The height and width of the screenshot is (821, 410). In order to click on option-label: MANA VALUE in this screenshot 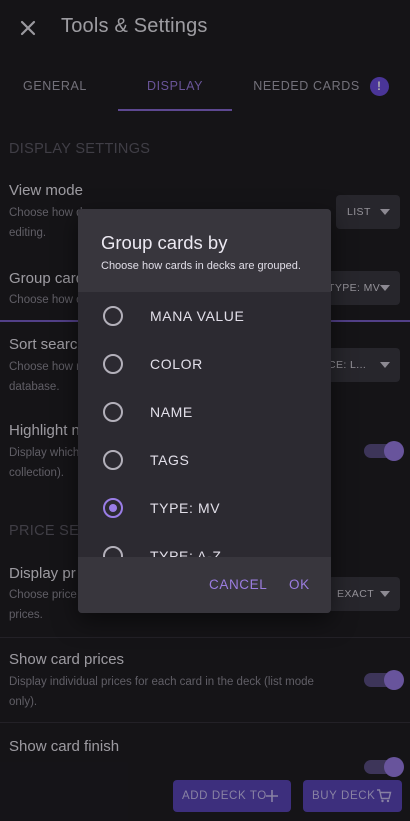, I will do `click(197, 316)`.